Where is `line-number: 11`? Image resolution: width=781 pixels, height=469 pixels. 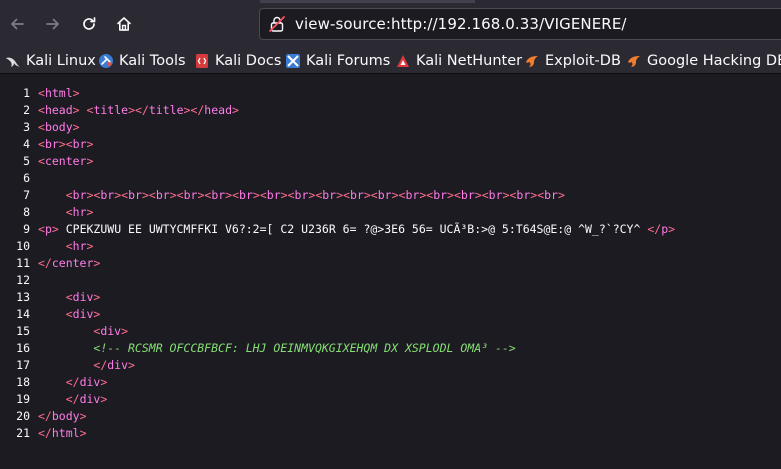 line-number: 11 is located at coordinates (23, 263).